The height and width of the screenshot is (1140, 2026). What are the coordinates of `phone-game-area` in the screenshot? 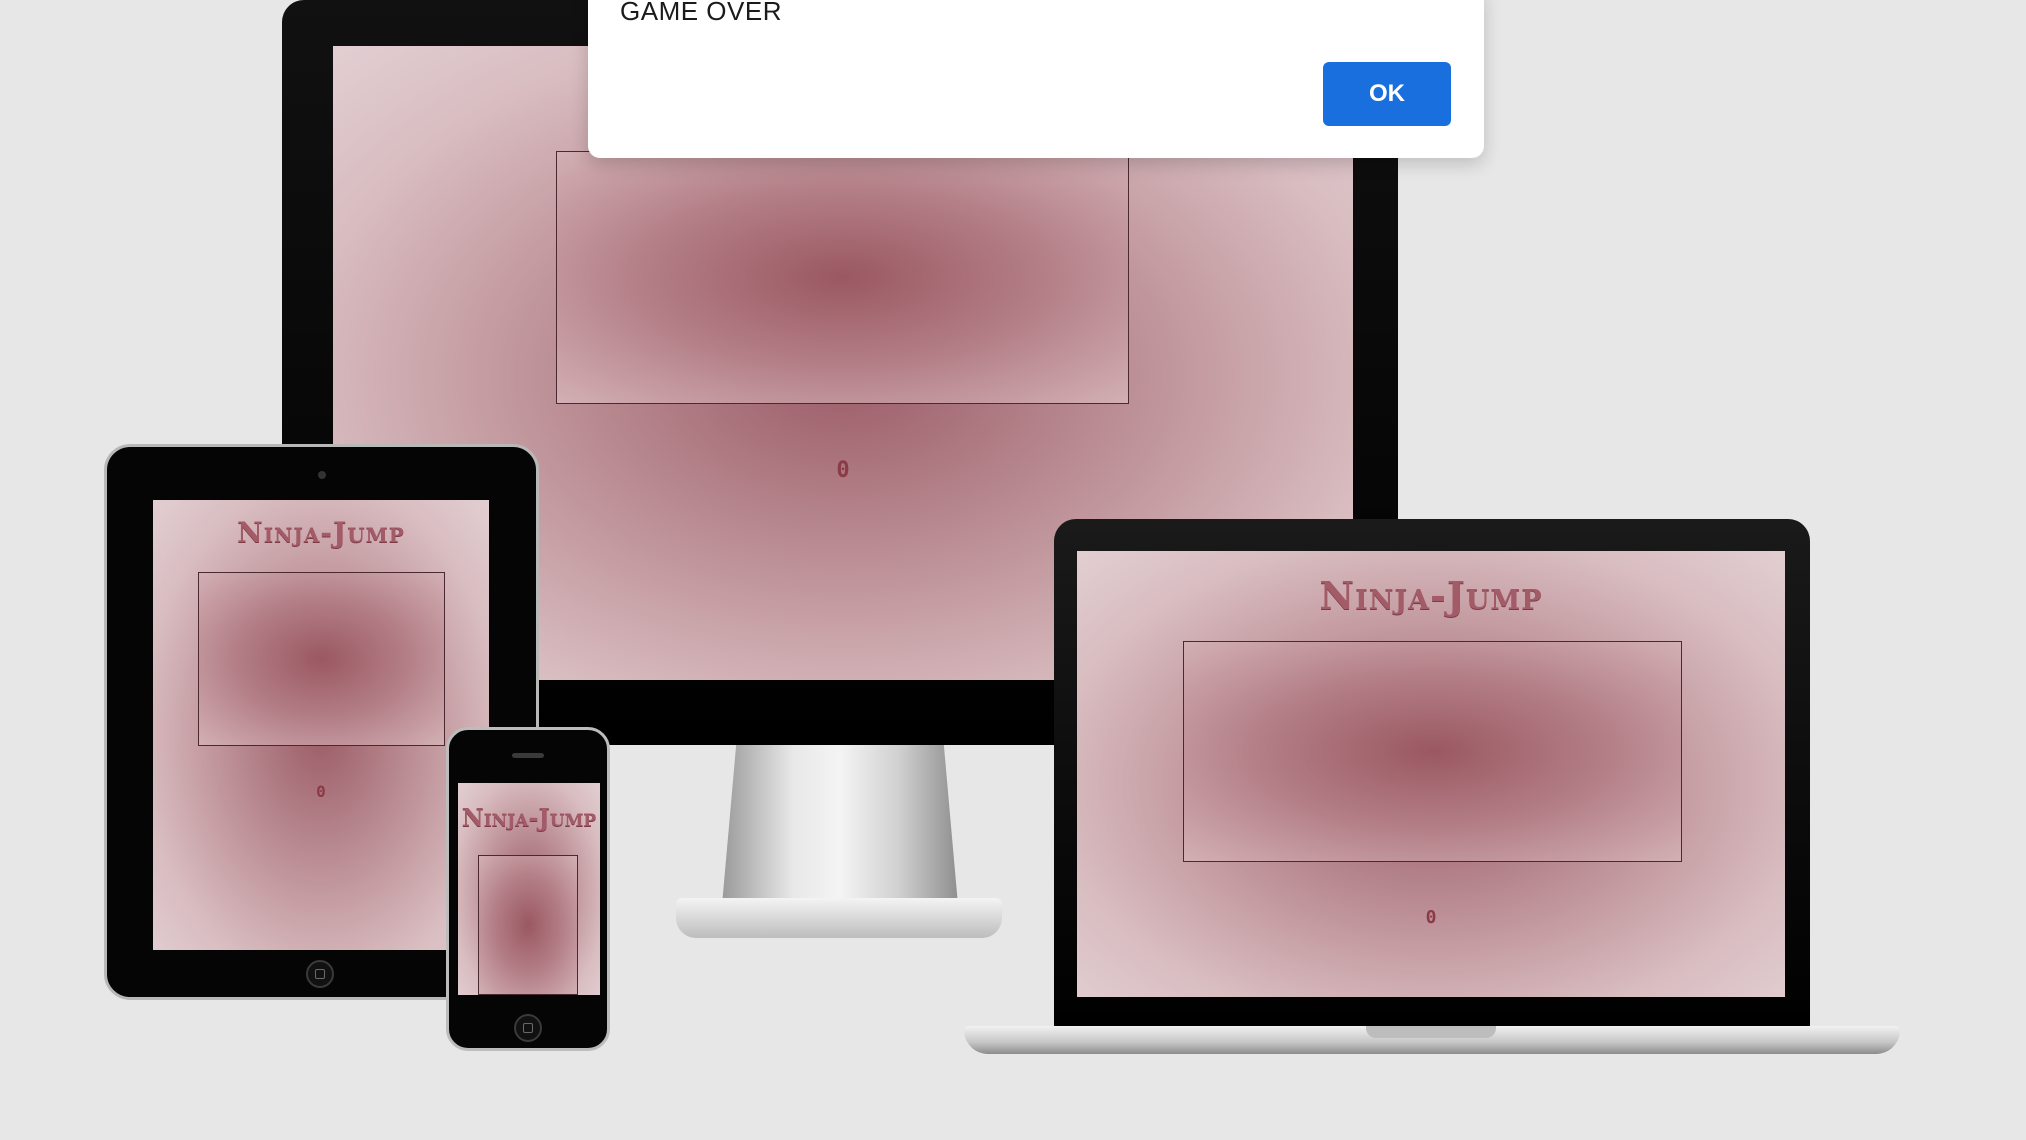 It's located at (528, 925).